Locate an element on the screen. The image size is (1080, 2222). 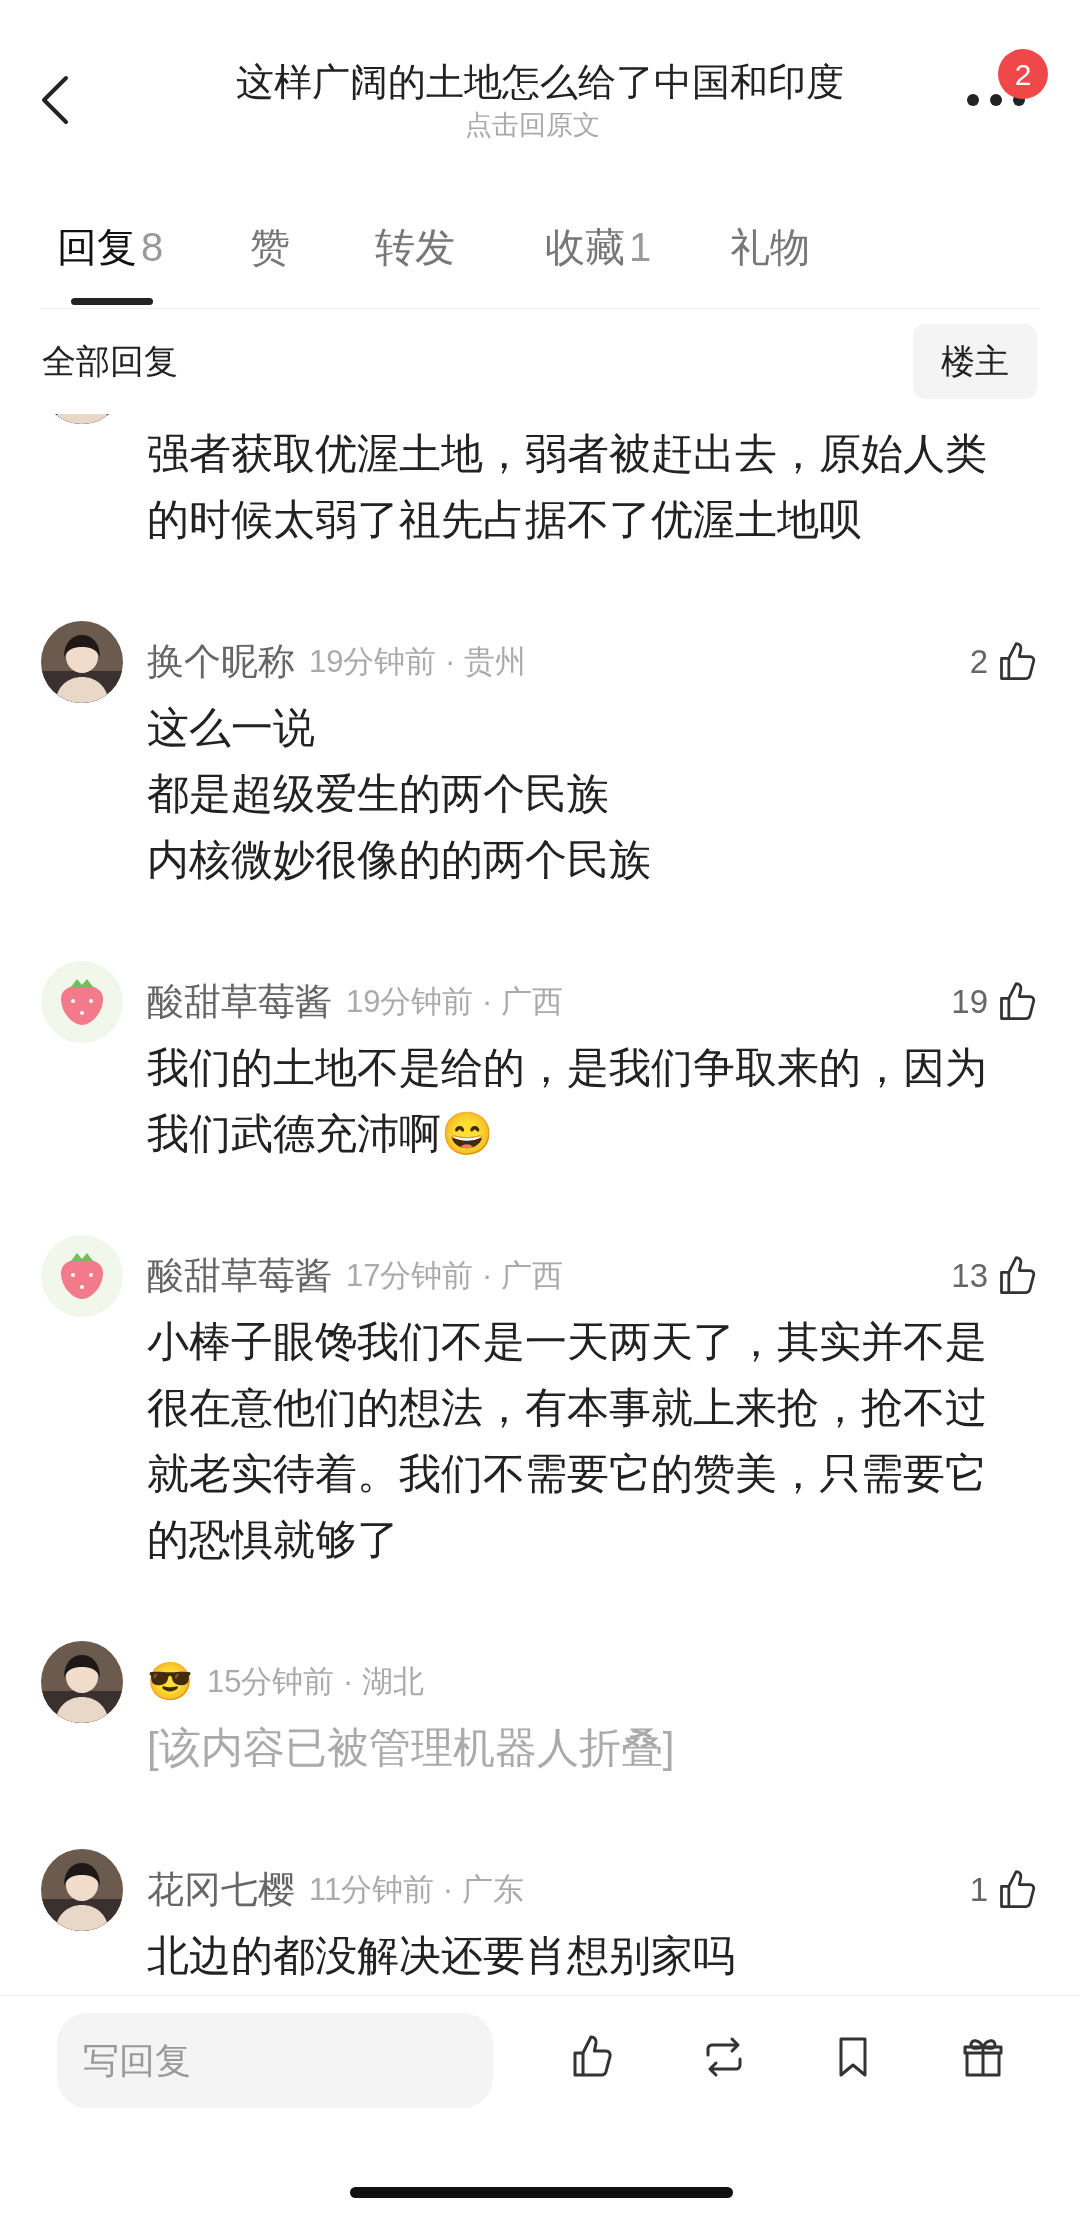
like-count: 2 is located at coordinates (978, 662).